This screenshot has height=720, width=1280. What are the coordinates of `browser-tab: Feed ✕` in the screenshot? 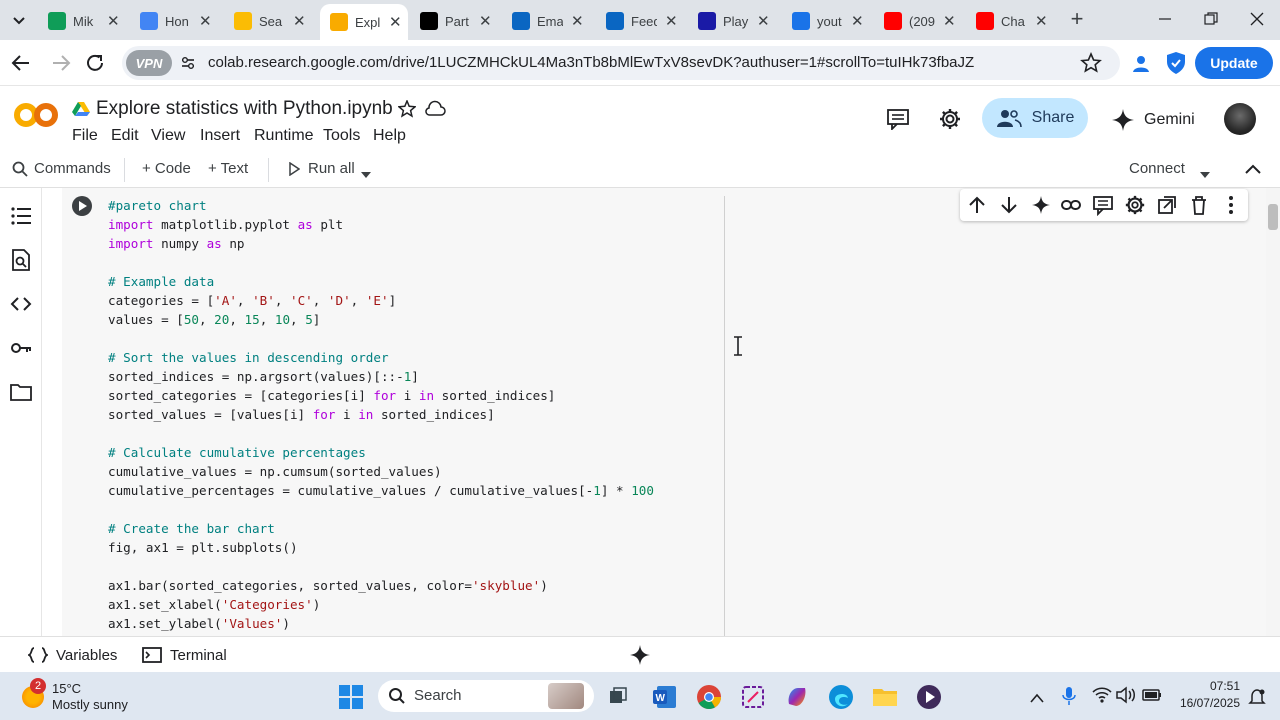 It's located at (642, 21).